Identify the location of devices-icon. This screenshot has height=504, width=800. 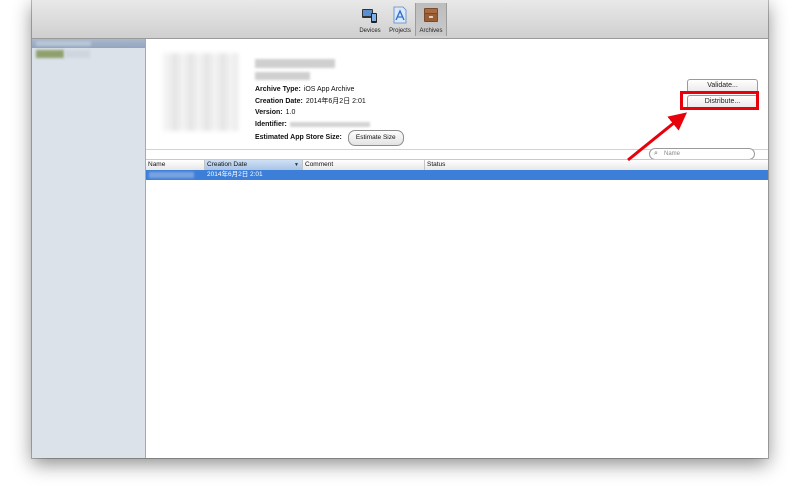
(369, 16).